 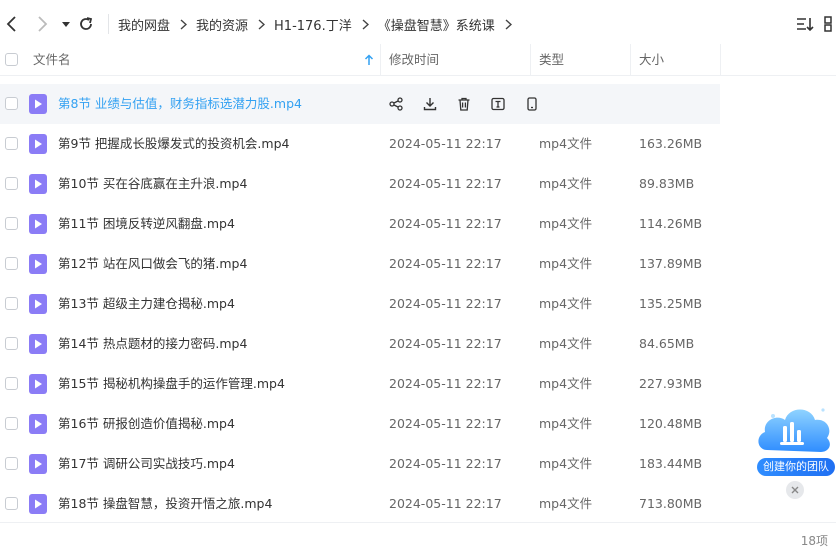 What do you see at coordinates (532, 104) in the screenshot?
I see `phone-send-icon` at bounding box center [532, 104].